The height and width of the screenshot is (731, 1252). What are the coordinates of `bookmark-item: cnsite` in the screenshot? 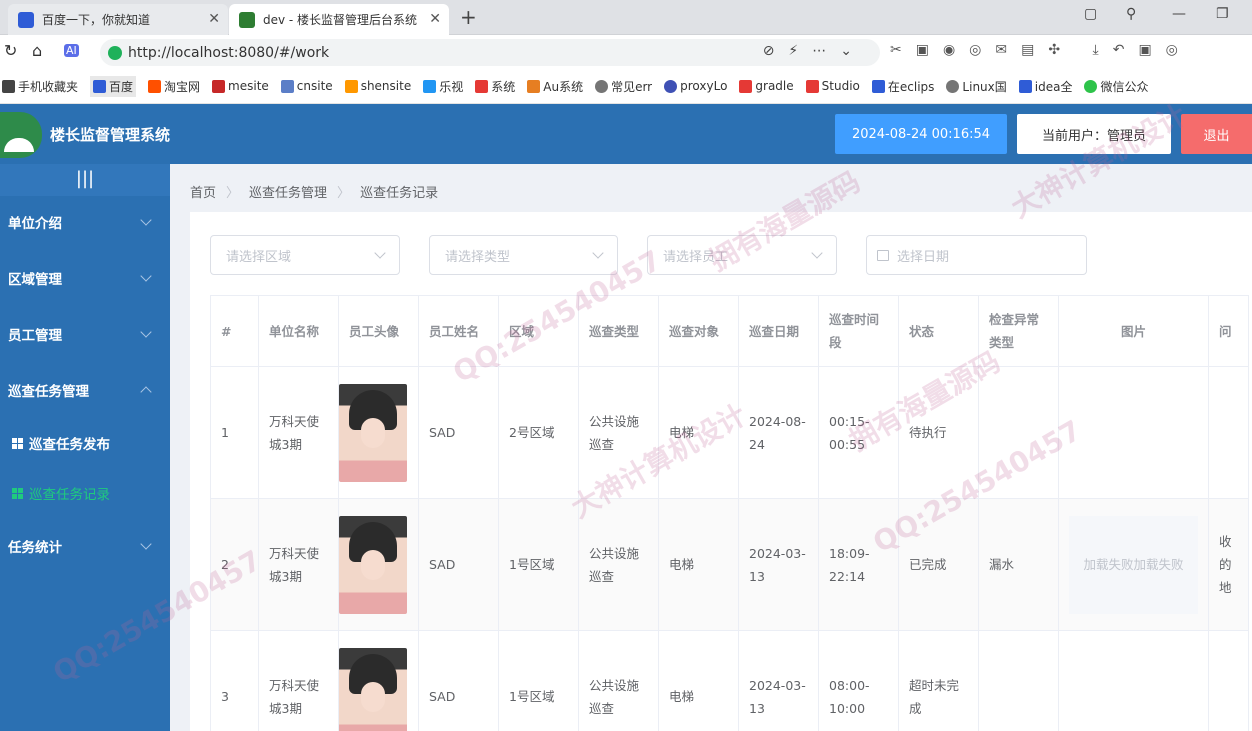 It's located at (306, 86).